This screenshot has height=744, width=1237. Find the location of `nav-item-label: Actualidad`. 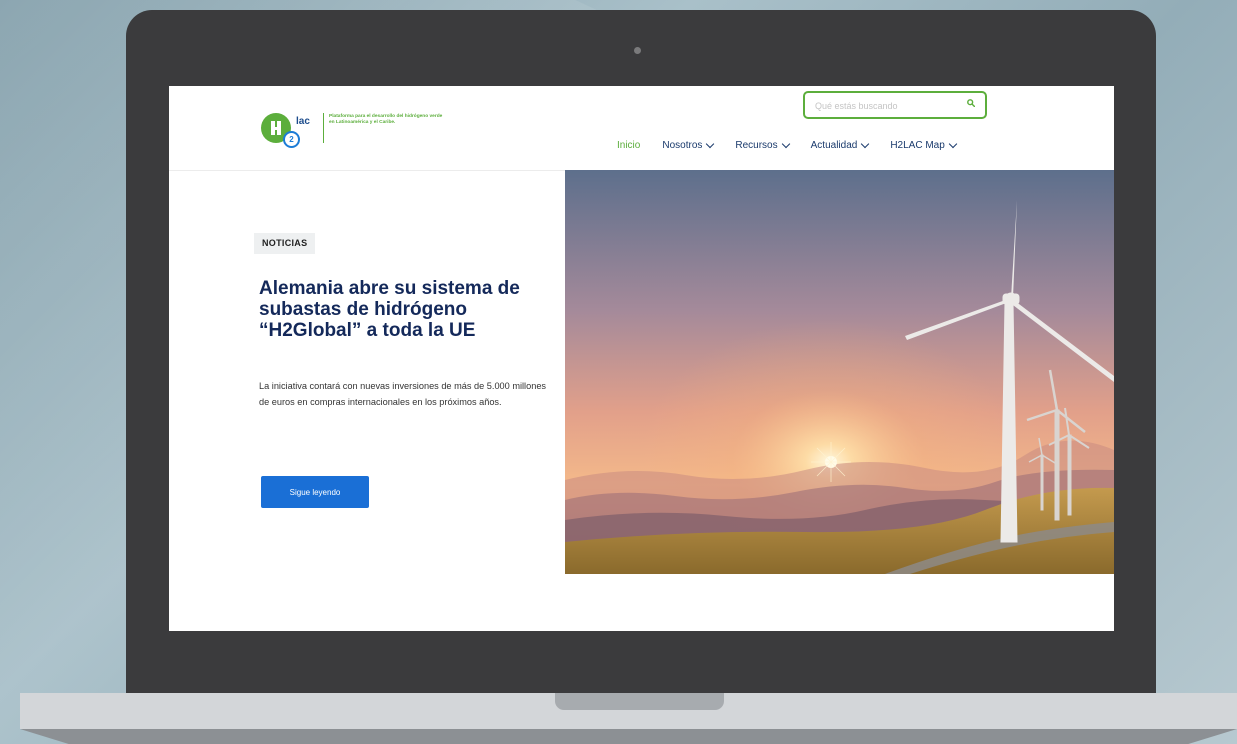

nav-item-label: Actualidad is located at coordinates (834, 145).